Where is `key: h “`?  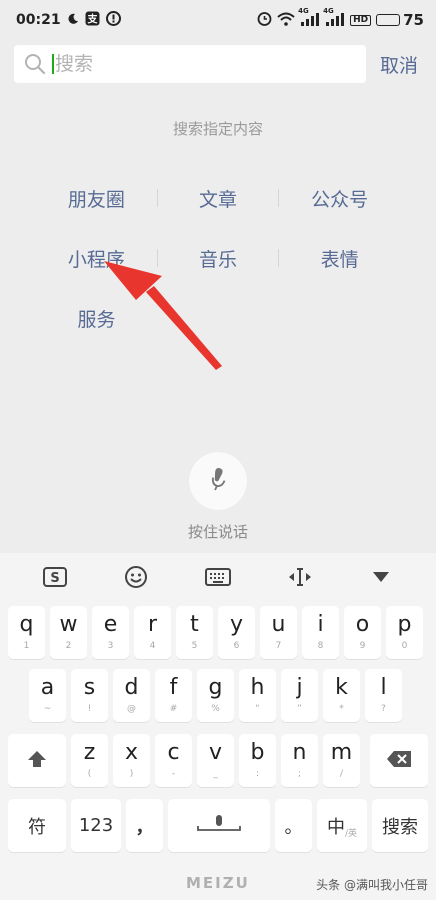 key: h “ is located at coordinates (257, 695).